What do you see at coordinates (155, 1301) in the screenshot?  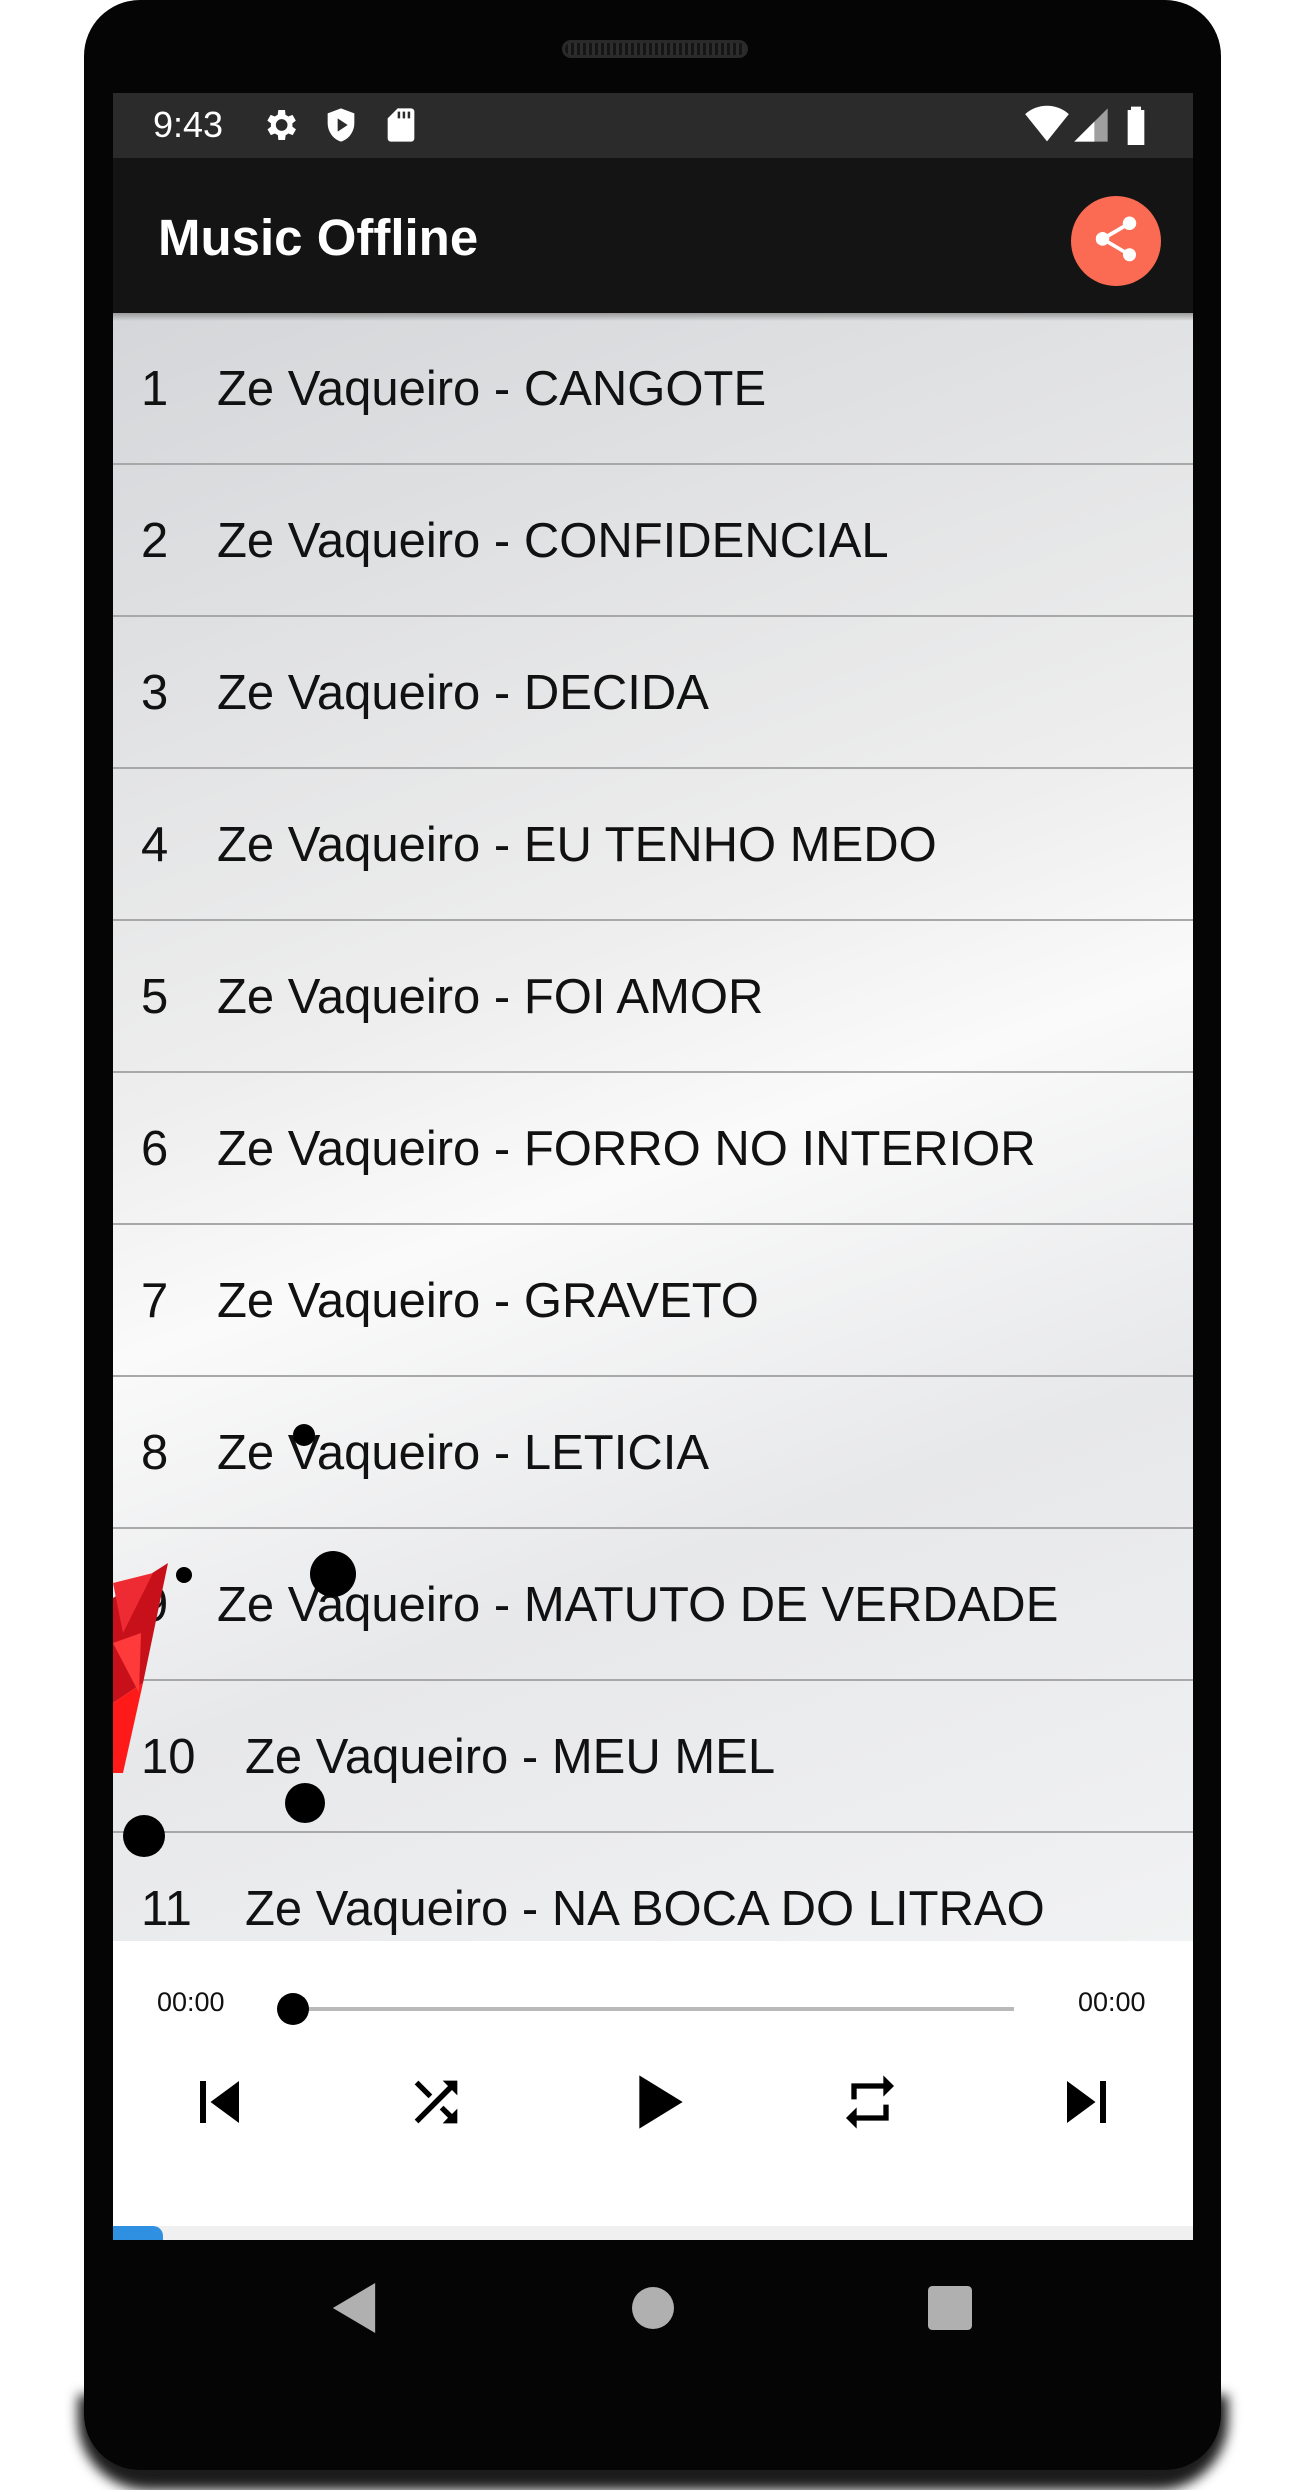 I see `song-number: 7` at bounding box center [155, 1301].